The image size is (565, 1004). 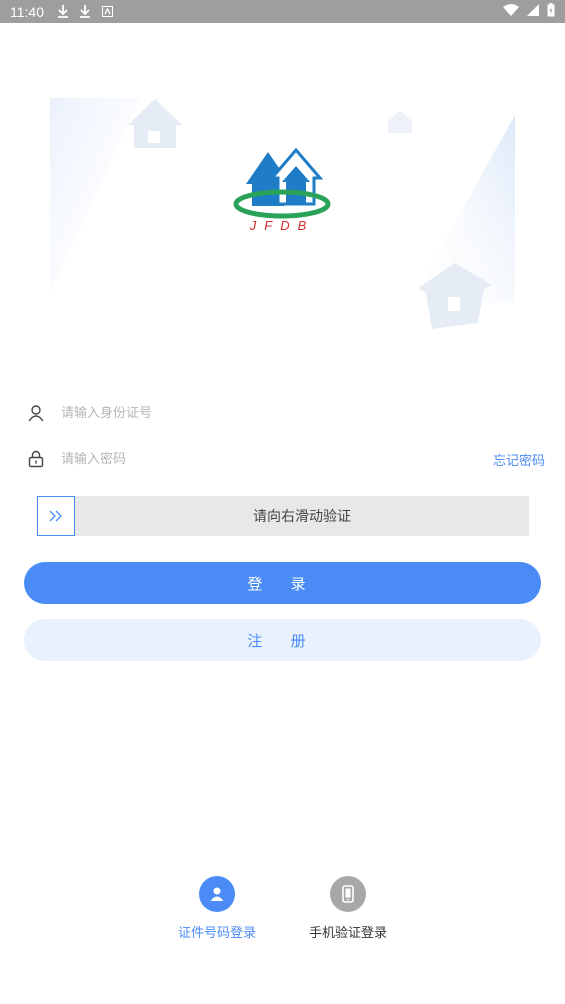 I want to click on app-logo: JFDB, so click(x=282, y=192).